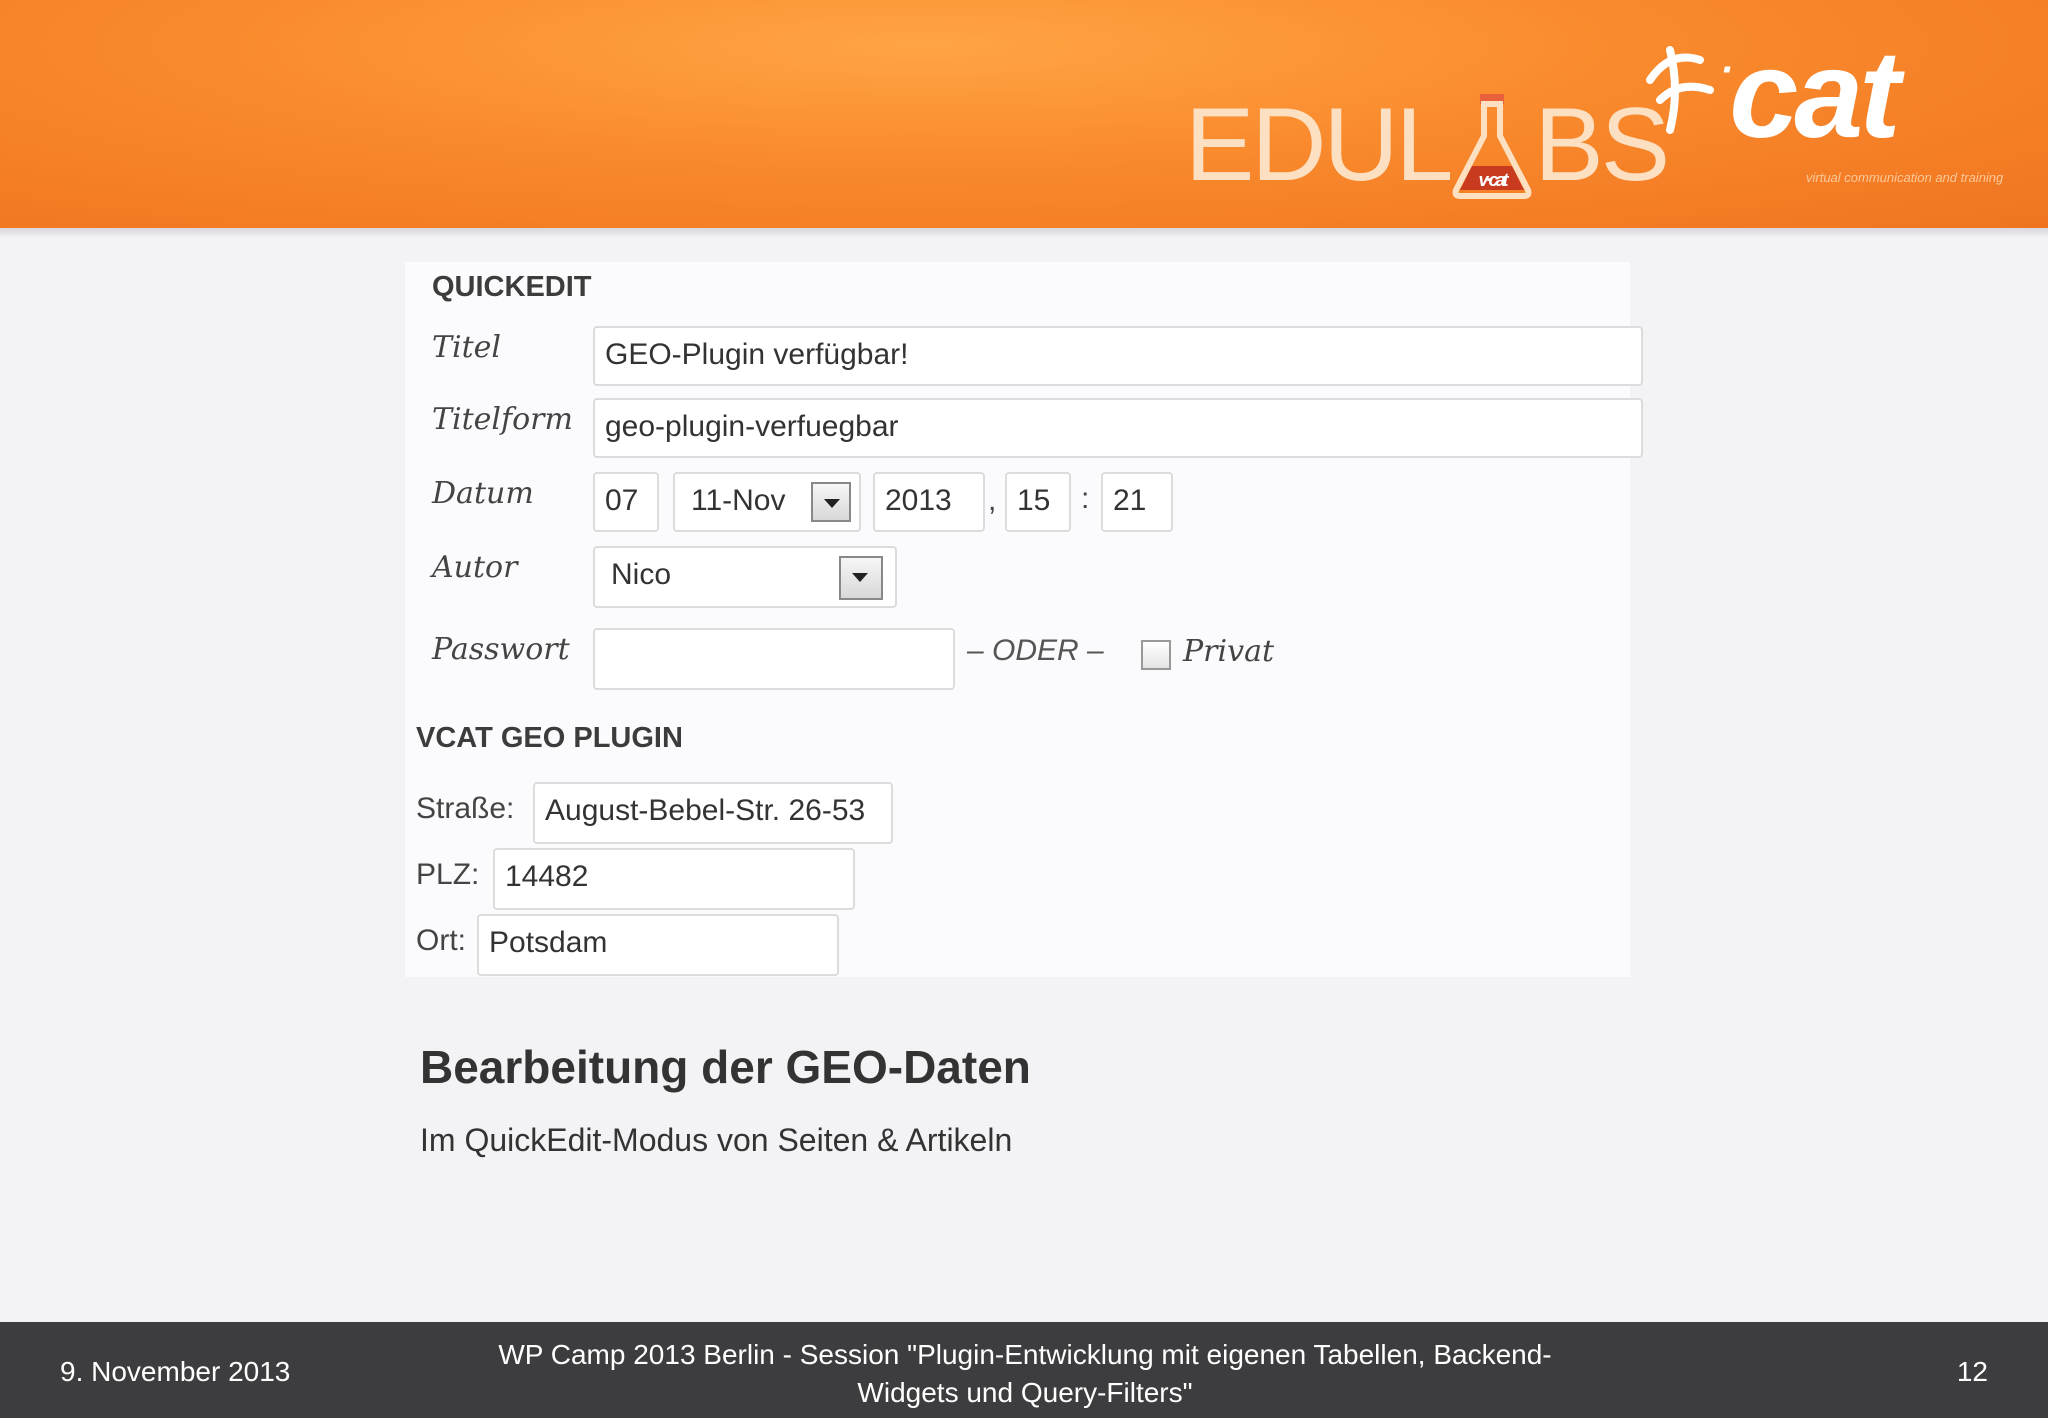 Image resolution: width=2048 pixels, height=1418 pixels. Describe the element at coordinates (475, 567) in the screenshot. I see `author-label: Autor` at that location.